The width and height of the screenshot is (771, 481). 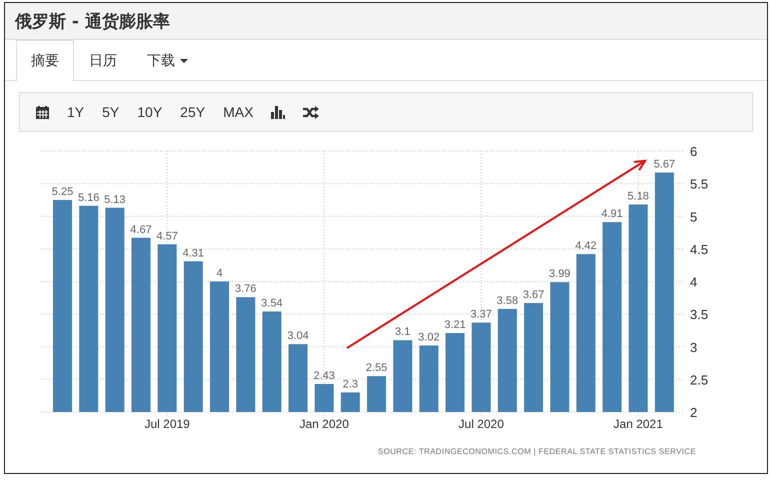 I want to click on axis-label: 2.5, so click(x=699, y=380).